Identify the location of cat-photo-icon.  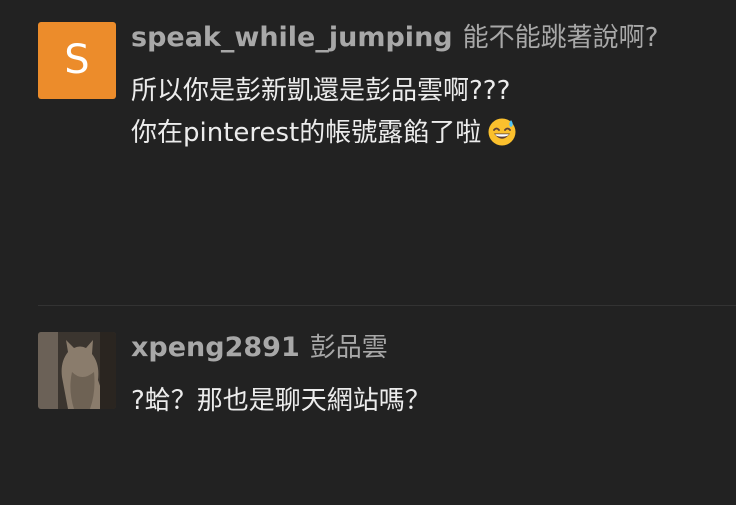
(77, 370).